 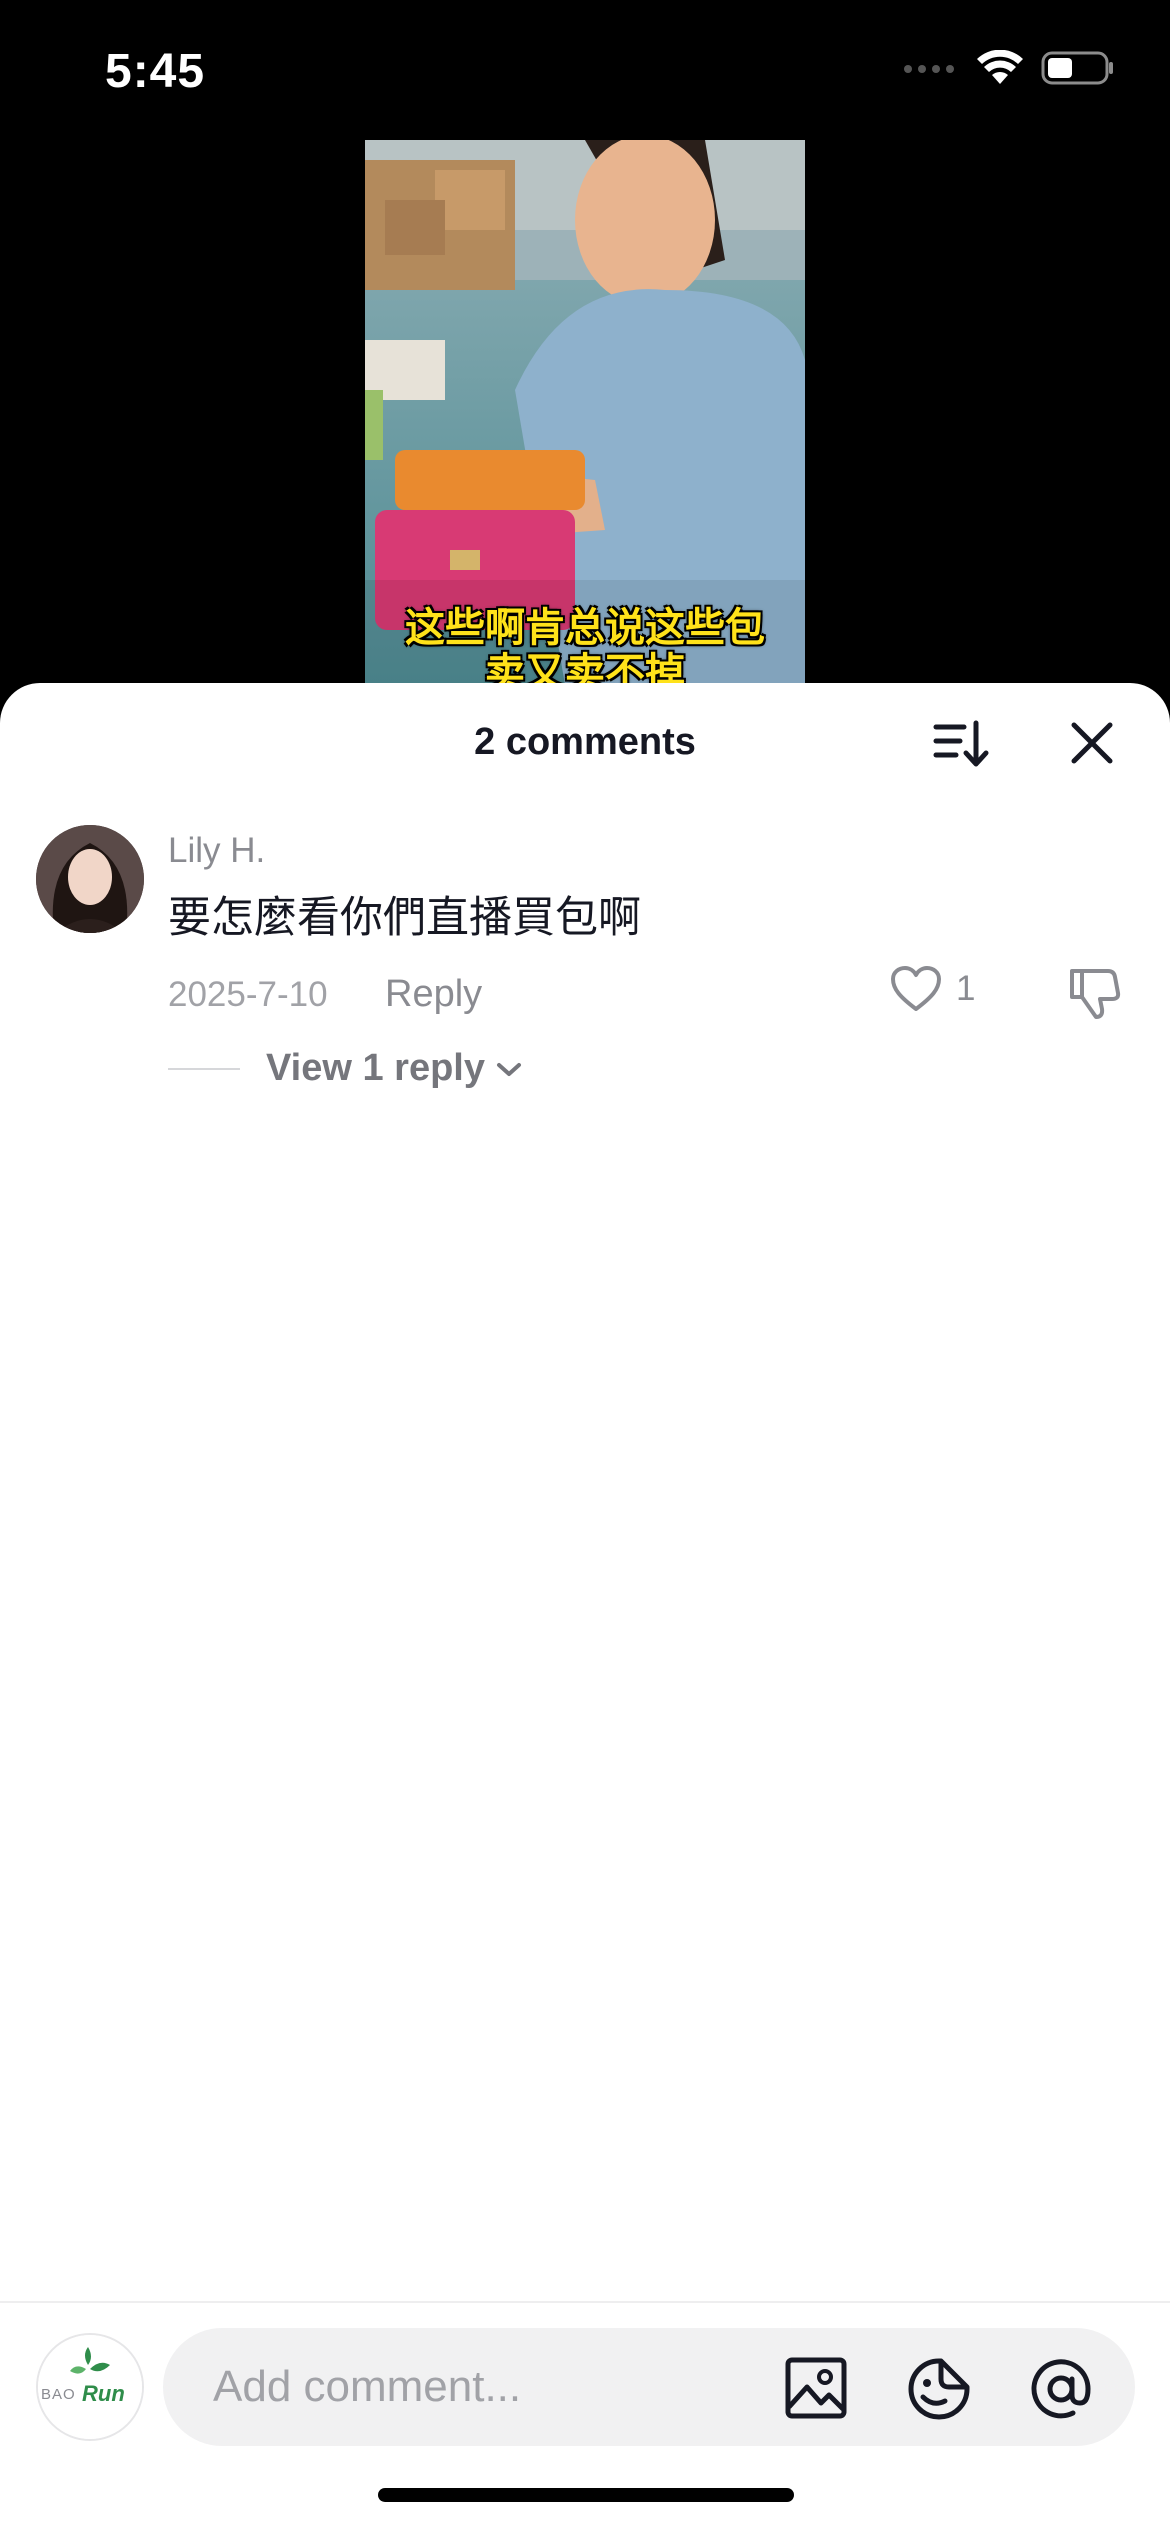 I want to click on comment-input, so click(x=493, y=2387).